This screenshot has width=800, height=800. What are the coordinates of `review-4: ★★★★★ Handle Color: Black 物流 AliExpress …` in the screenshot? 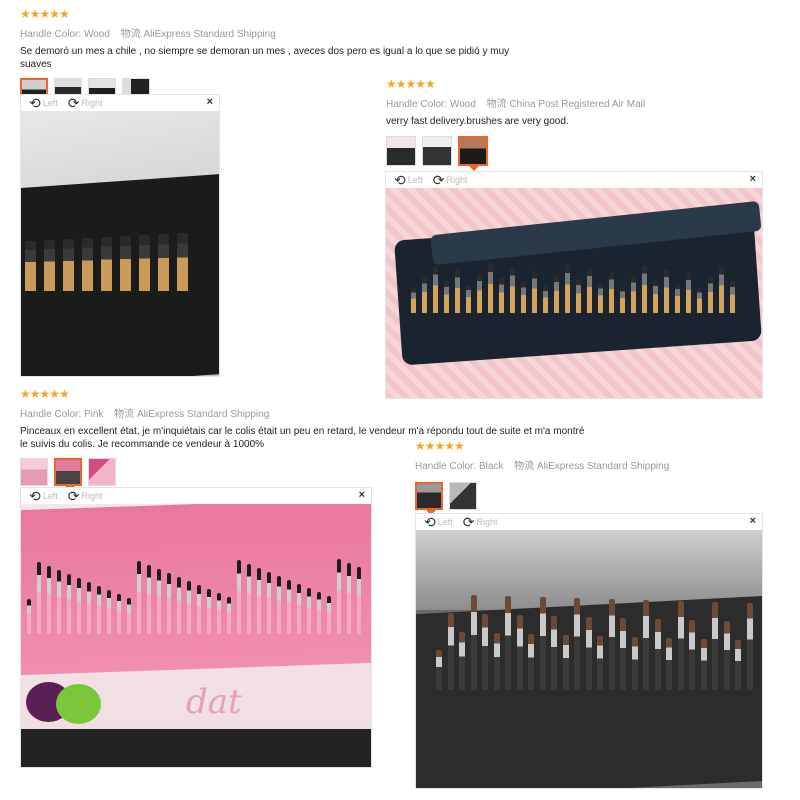 It's located at (595, 477).